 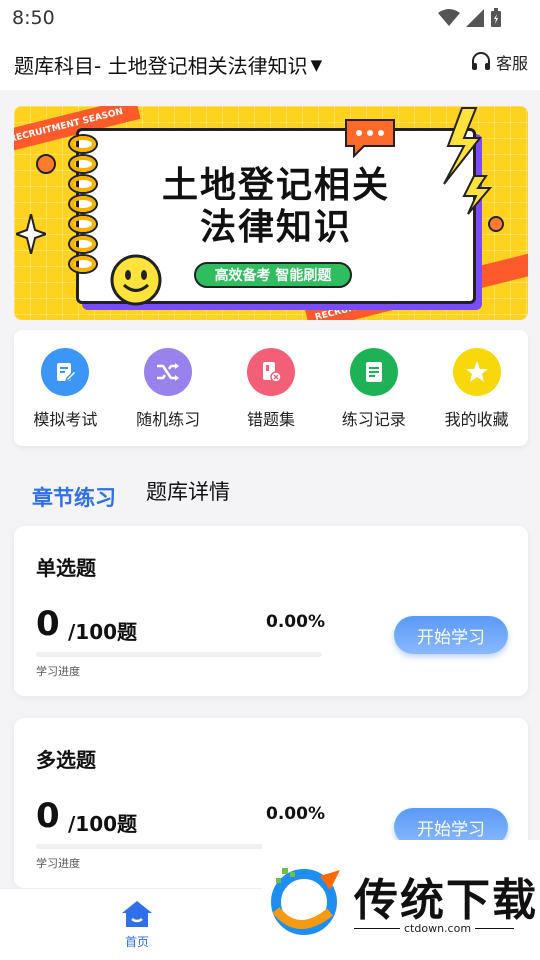 What do you see at coordinates (270, 419) in the screenshot?
I see `quick-nav-label: 错题集` at bounding box center [270, 419].